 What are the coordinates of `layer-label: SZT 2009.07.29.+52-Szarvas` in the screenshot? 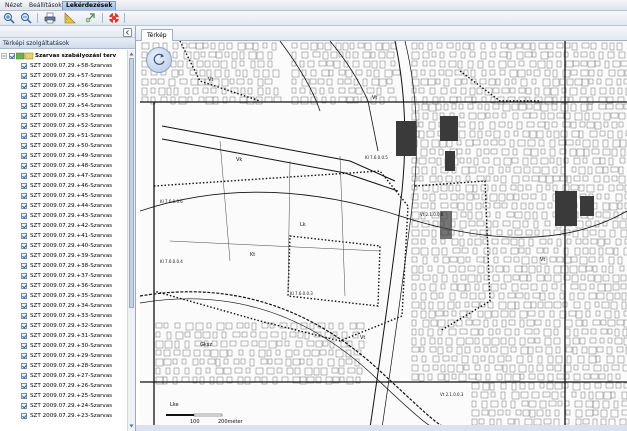 It's located at (71, 126).